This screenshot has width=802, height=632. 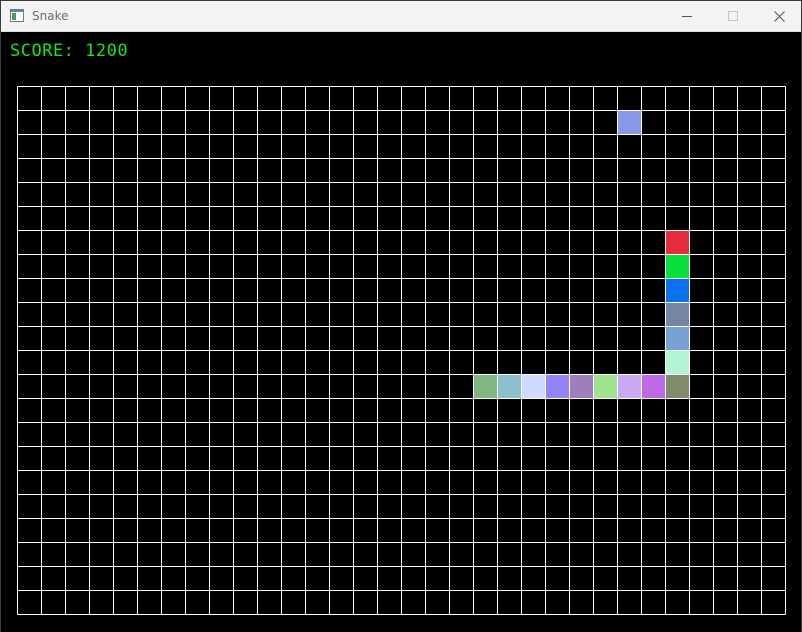 What do you see at coordinates (677, 242) in the screenshot?
I see `snake-head` at bounding box center [677, 242].